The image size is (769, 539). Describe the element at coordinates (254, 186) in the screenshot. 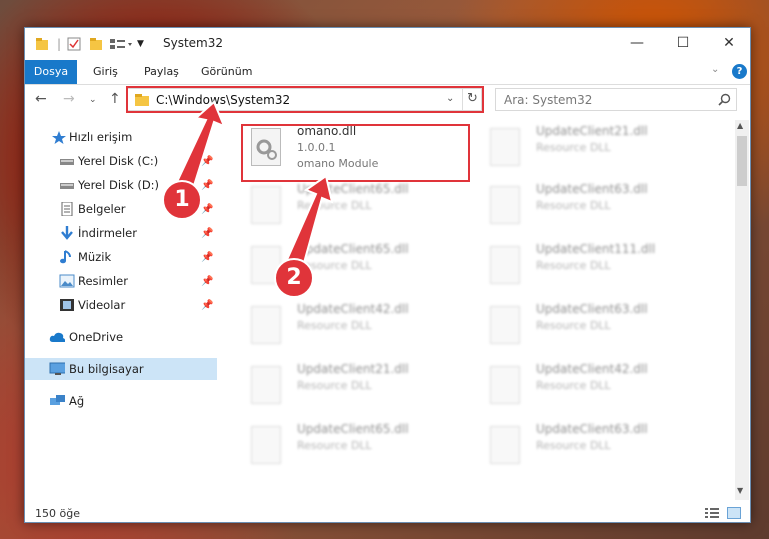

I see `annotation-layer` at that location.